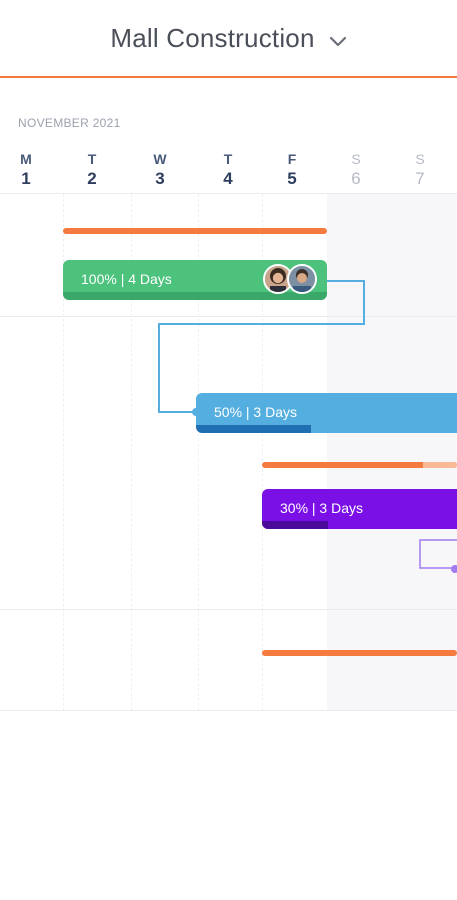 Image resolution: width=457 pixels, height=900 pixels. Describe the element at coordinates (440, 465) in the screenshot. I see `summary-remaining` at that location.